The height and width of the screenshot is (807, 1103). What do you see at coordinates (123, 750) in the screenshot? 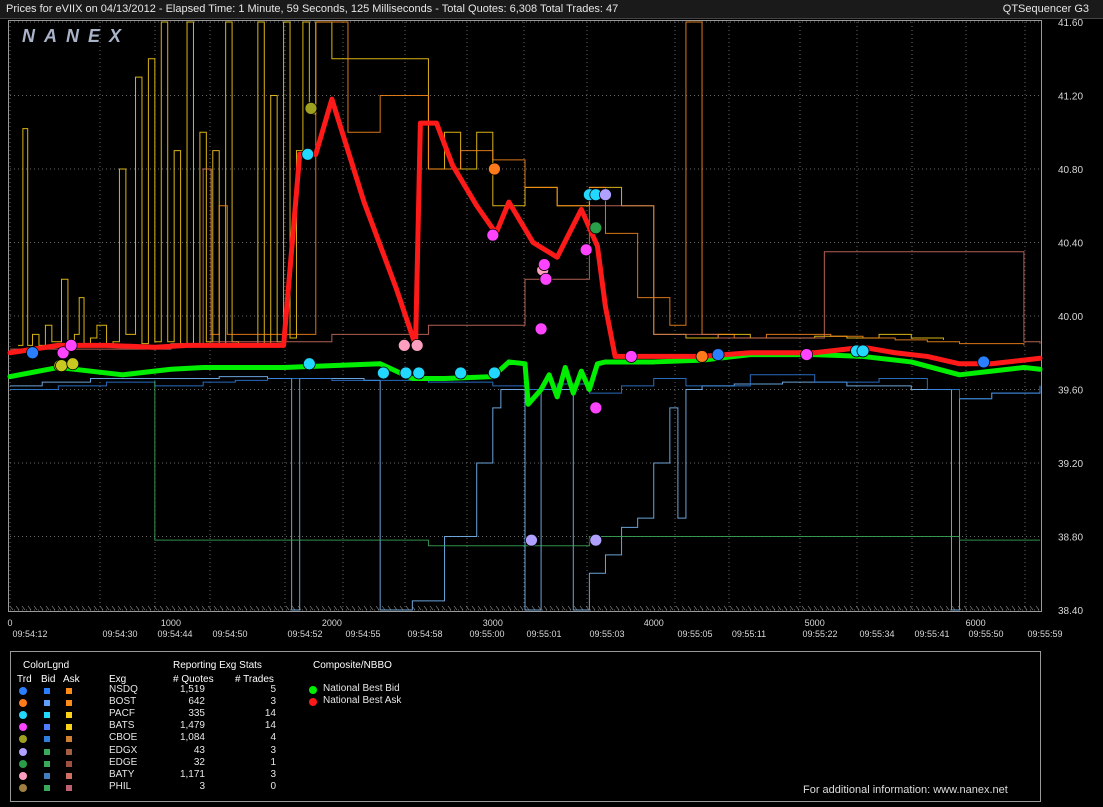
I see `exchange-name: EDGX` at bounding box center [123, 750].